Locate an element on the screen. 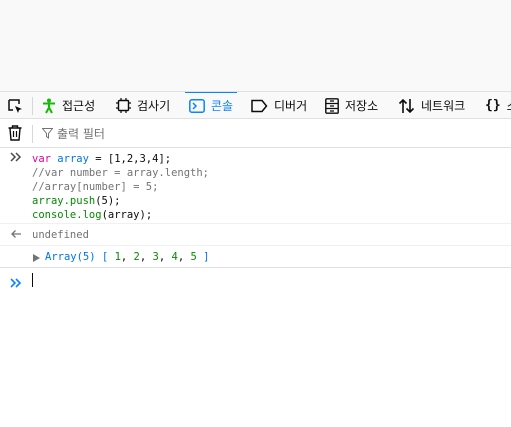  inspector-icon is located at coordinates (123, 105).